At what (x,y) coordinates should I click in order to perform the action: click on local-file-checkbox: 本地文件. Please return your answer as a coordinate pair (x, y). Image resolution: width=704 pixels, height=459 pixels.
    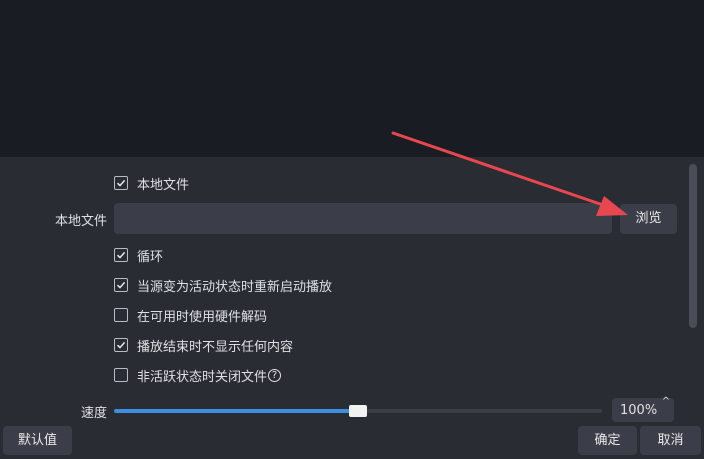
    Looking at the image, I should click on (152, 183).